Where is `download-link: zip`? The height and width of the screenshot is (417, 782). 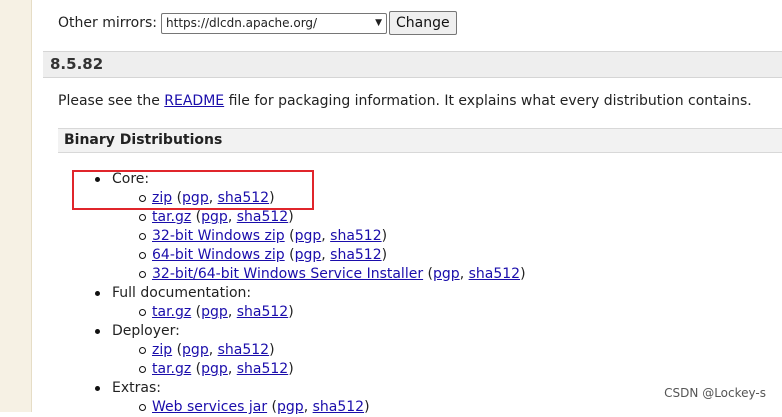
download-link: zip is located at coordinates (162, 350).